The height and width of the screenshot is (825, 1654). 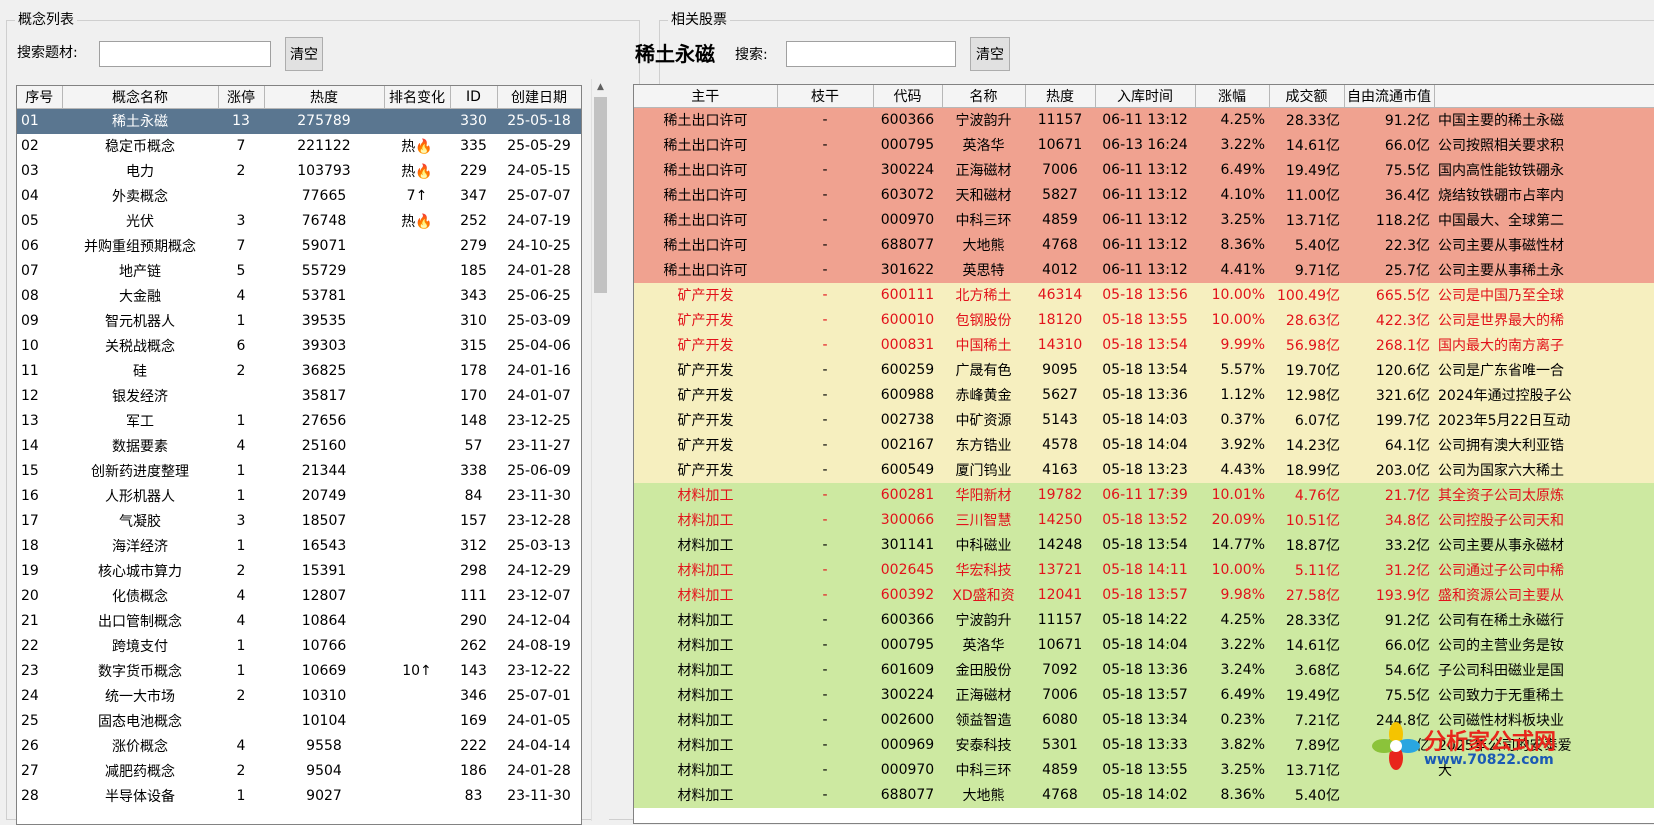 What do you see at coordinates (1544, 96) in the screenshot?
I see `stock-col-header` at bounding box center [1544, 96].